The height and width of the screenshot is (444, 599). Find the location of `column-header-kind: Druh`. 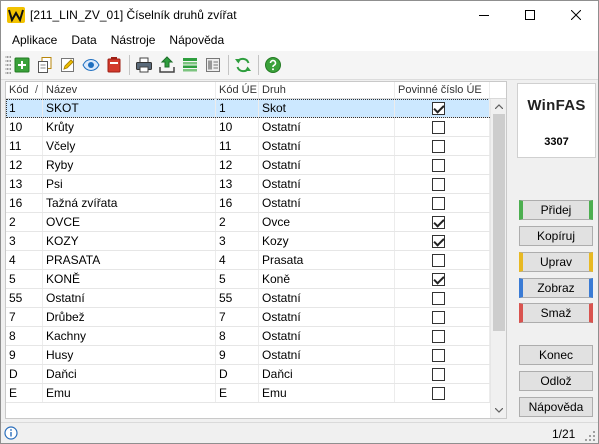

column-header-kind: Druh is located at coordinates (327, 90).